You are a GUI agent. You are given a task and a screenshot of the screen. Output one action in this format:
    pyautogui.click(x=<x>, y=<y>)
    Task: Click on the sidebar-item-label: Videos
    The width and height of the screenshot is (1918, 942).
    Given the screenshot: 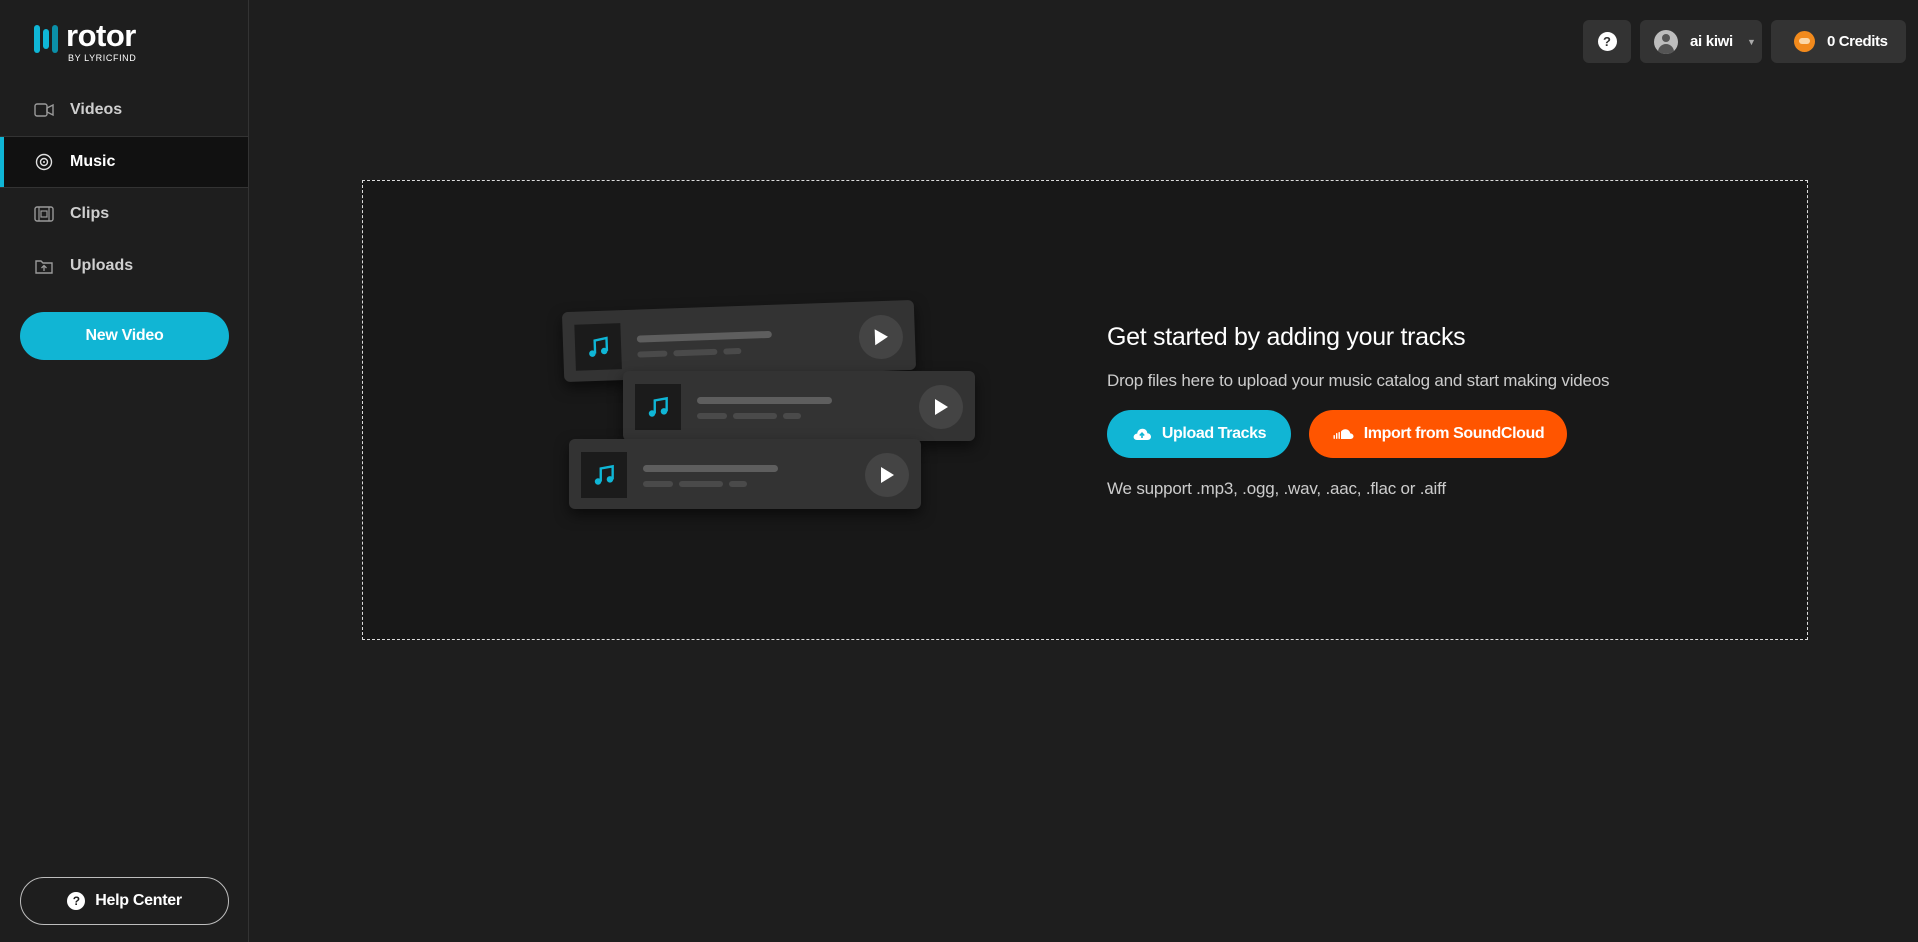 What is the action you would take?
    pyautogui.click(x=96, y=109)
    